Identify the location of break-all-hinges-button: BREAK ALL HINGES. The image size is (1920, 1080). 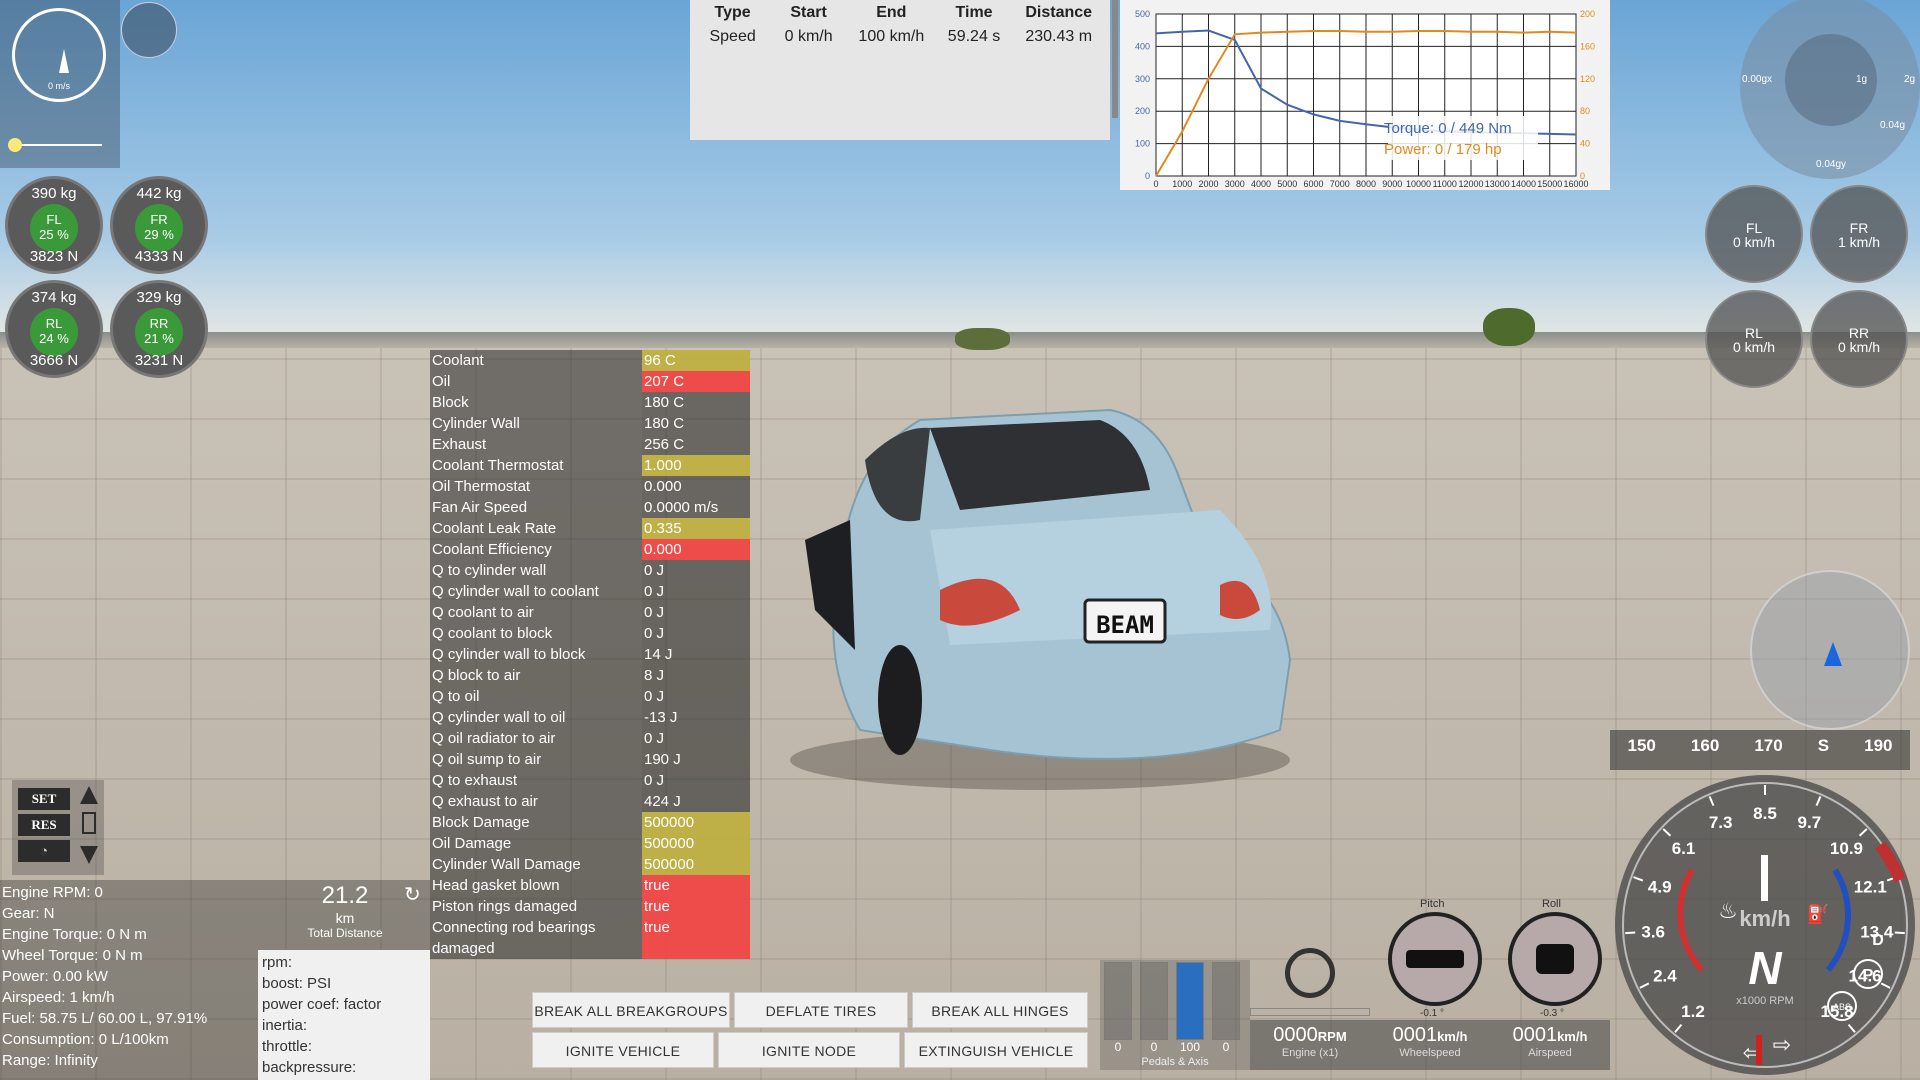
(1000, 1010).